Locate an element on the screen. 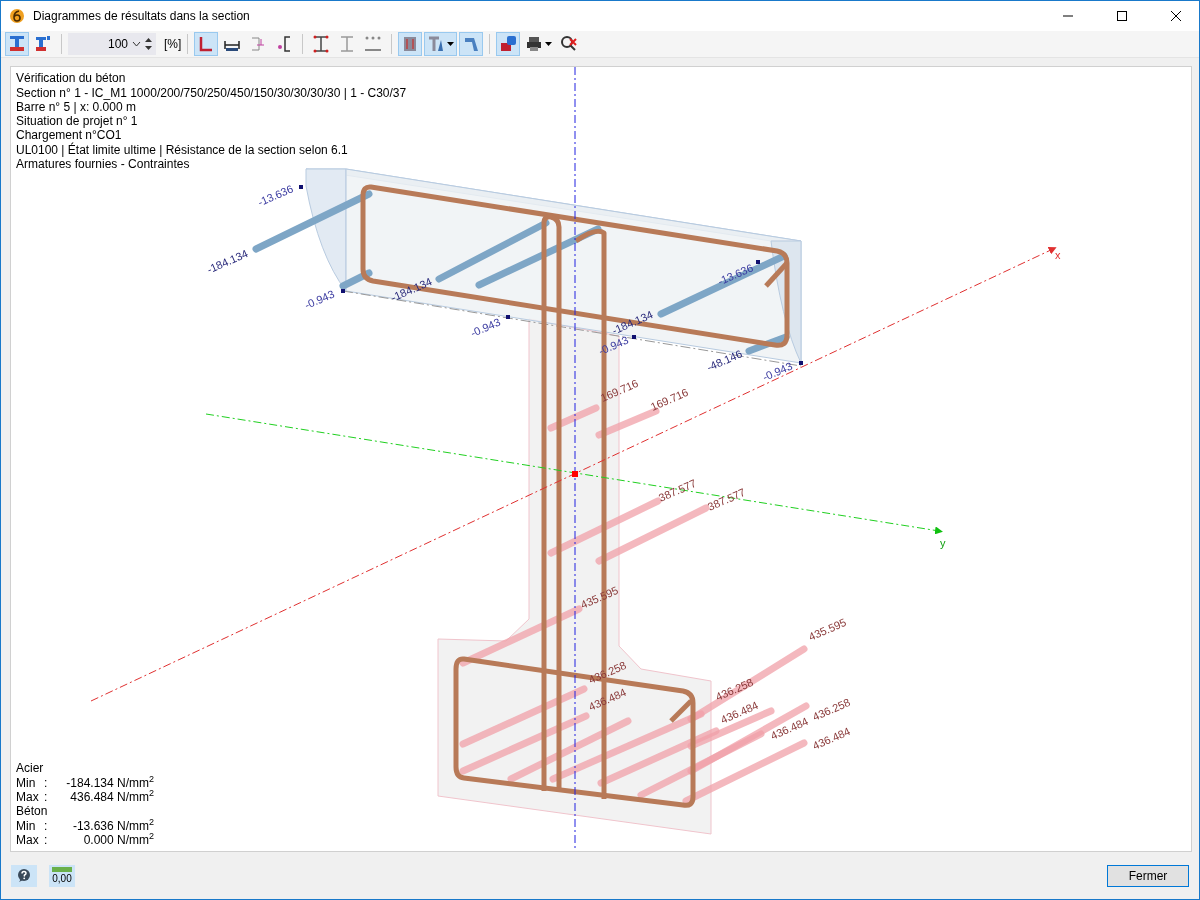 The image size is (1200, 900). info-line: Armatures fournies - Contraintes is located at coordinates (103, 164).